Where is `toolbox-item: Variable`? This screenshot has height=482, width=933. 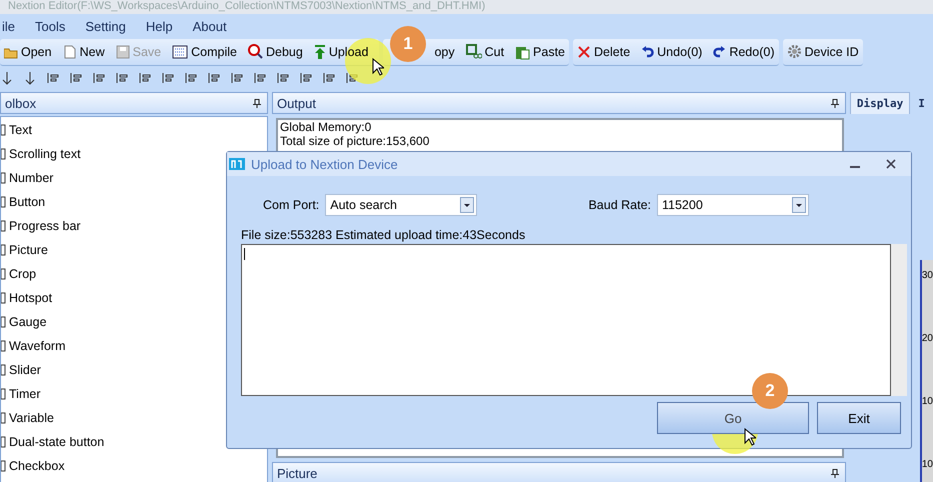 toolbox-item: Variable is located at coordinates (31, 418).